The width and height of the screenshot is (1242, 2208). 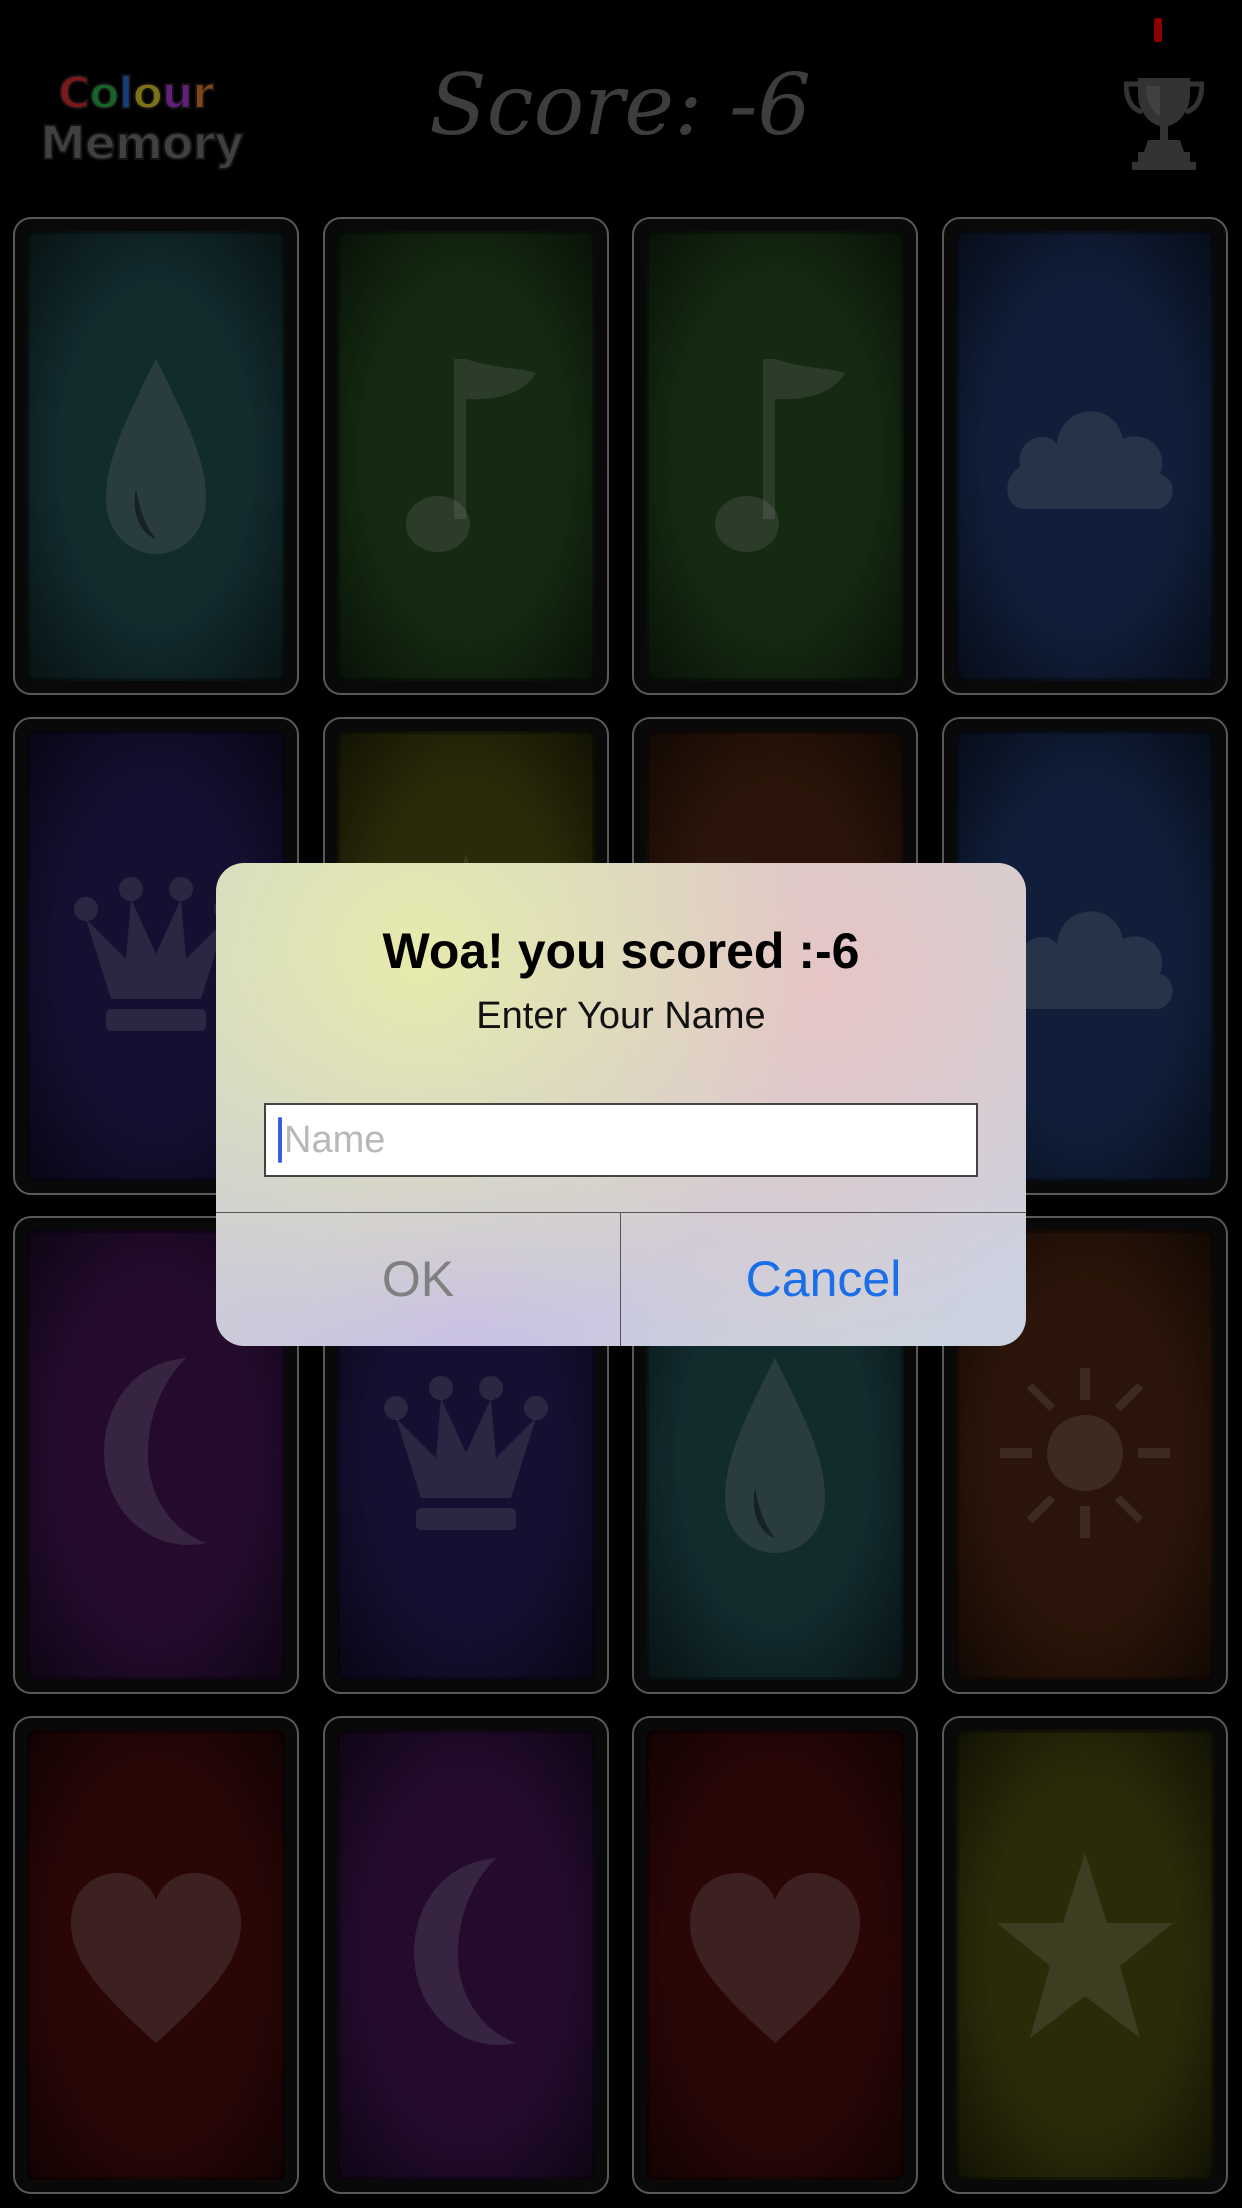 I want to click on name-input, so click(x=614, y=1140).